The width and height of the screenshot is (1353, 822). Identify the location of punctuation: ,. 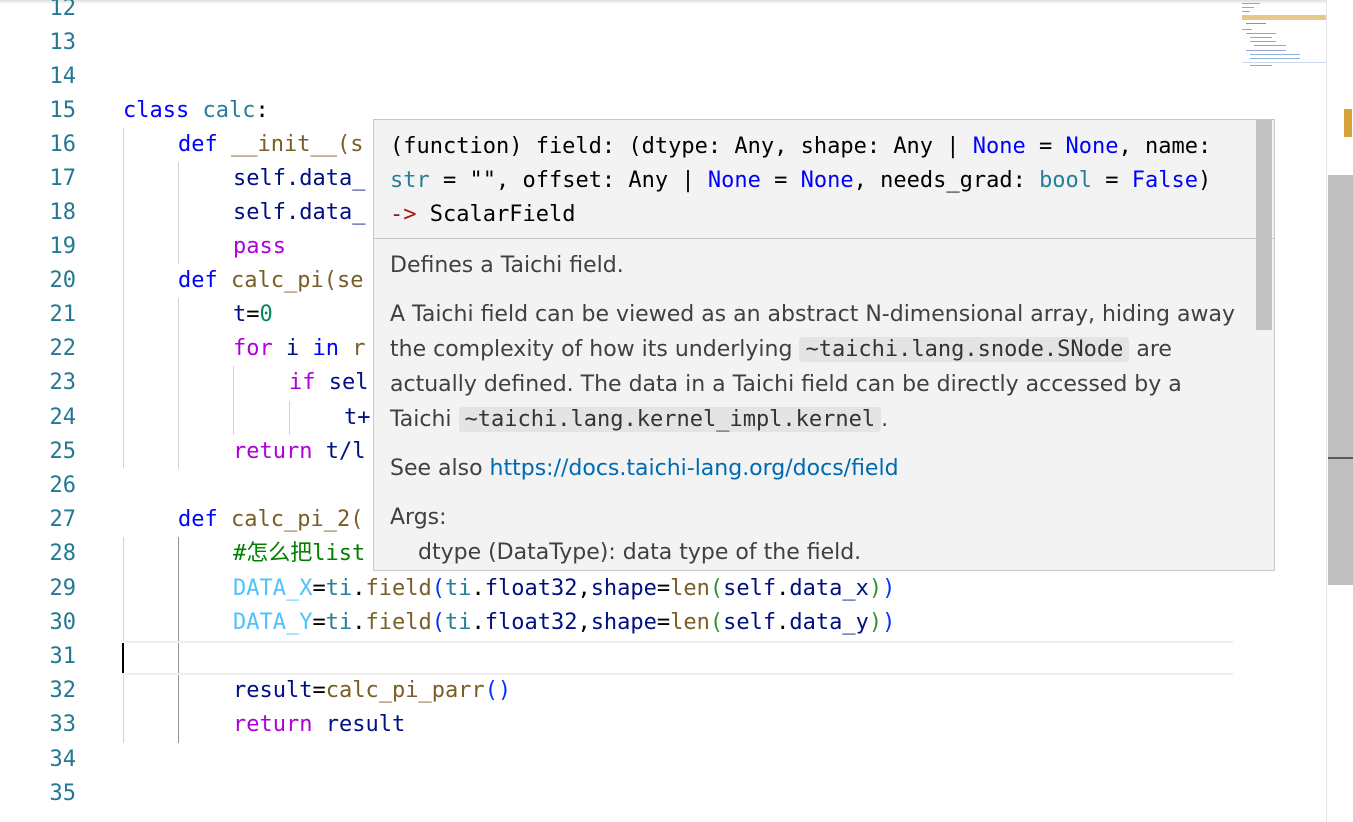
(584, 622).